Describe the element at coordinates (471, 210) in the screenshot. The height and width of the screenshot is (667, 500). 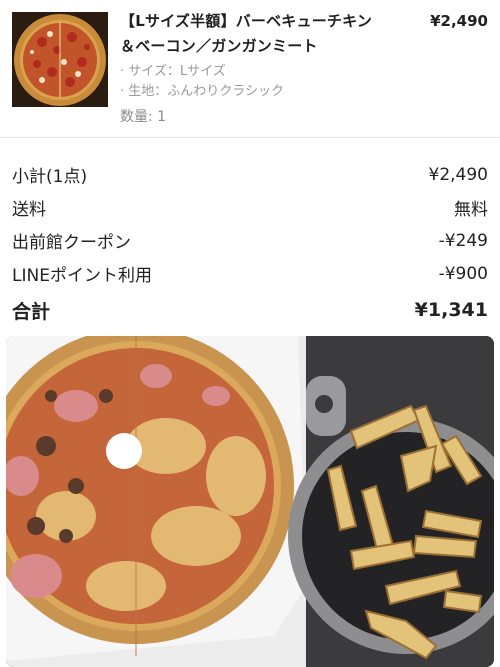
I see `shipping-value: 無料` at that location.